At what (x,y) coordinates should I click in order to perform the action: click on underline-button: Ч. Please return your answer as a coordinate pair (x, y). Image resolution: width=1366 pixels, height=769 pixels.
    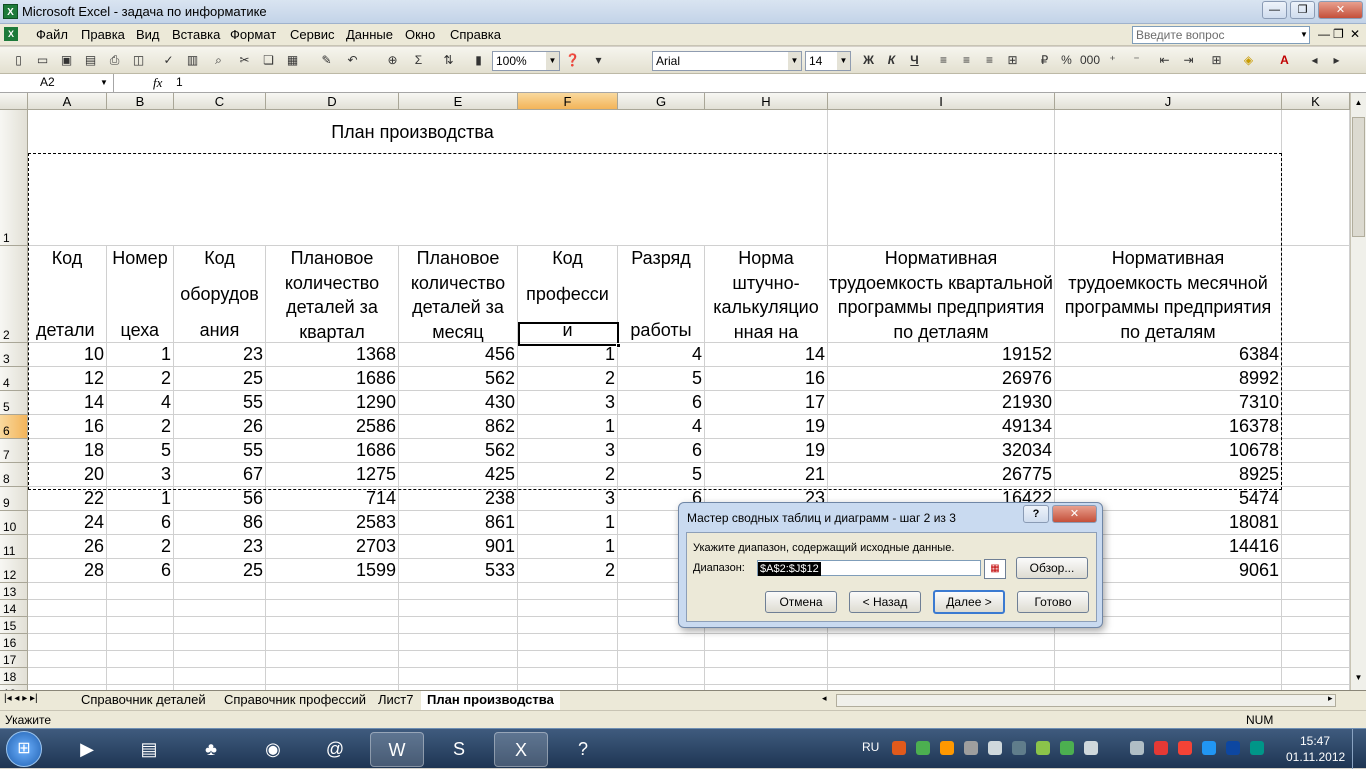
    Looking at the image, I should click on (914, 60).